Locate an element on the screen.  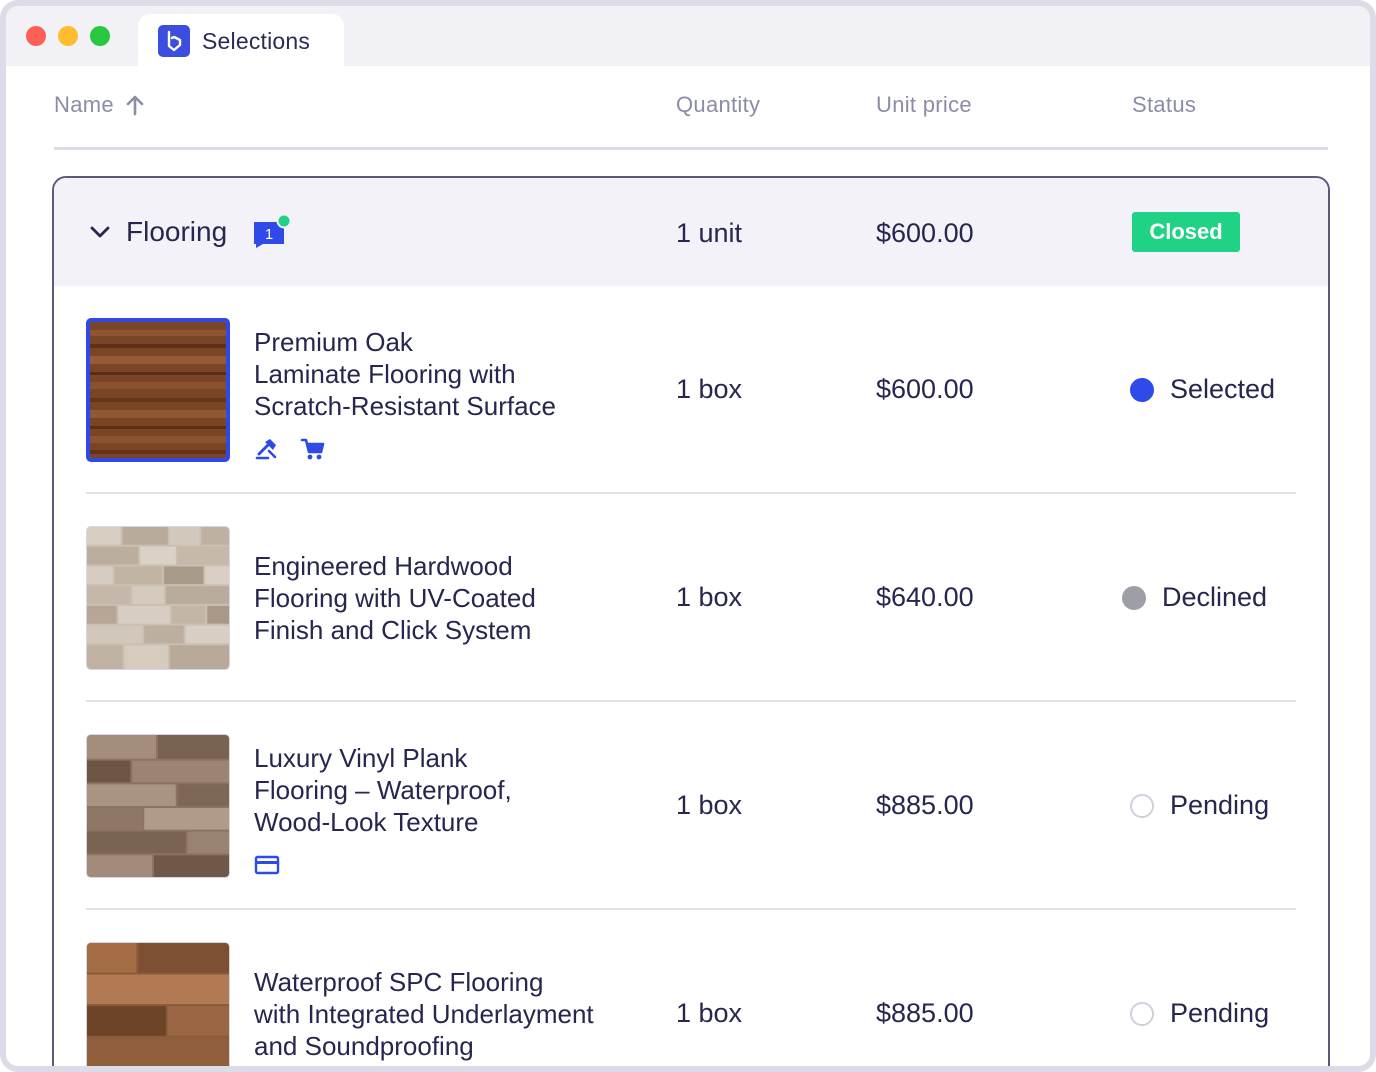
column-header-unit-price: Unit price is located at coordinates (924, 105).